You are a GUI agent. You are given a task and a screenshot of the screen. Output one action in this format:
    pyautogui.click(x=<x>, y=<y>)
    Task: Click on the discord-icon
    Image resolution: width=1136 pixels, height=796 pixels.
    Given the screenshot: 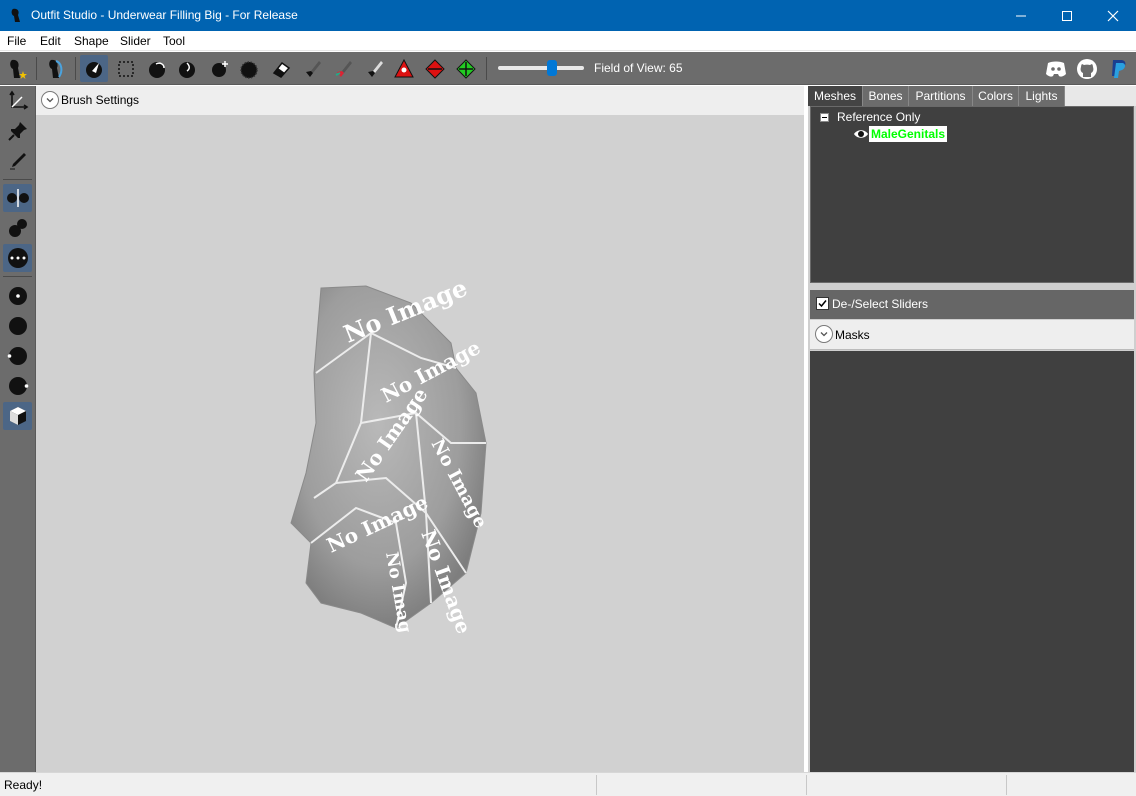 What is the action you would take?
    pyautogui.click(x=1056, y=69)
    